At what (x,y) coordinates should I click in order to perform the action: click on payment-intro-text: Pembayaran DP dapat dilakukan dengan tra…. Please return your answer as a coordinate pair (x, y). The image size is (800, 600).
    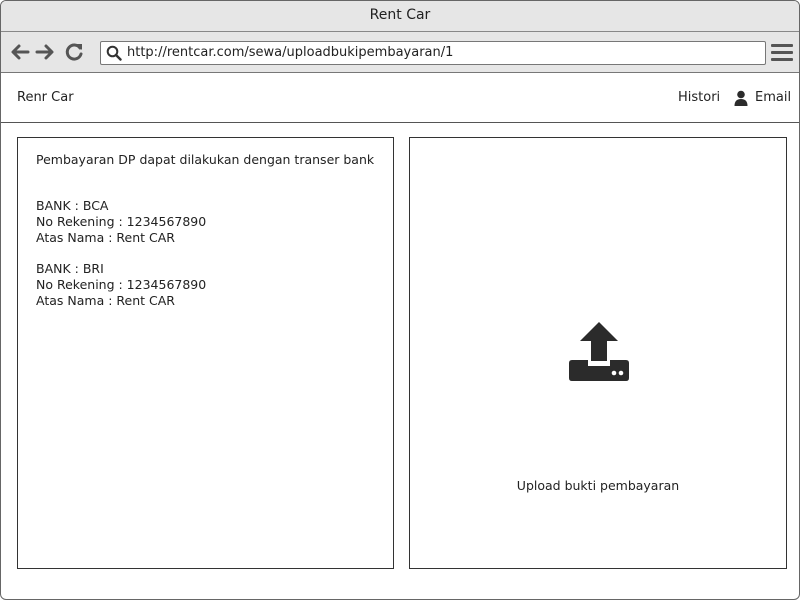
    Looking at the image, I should click on (205, 159).